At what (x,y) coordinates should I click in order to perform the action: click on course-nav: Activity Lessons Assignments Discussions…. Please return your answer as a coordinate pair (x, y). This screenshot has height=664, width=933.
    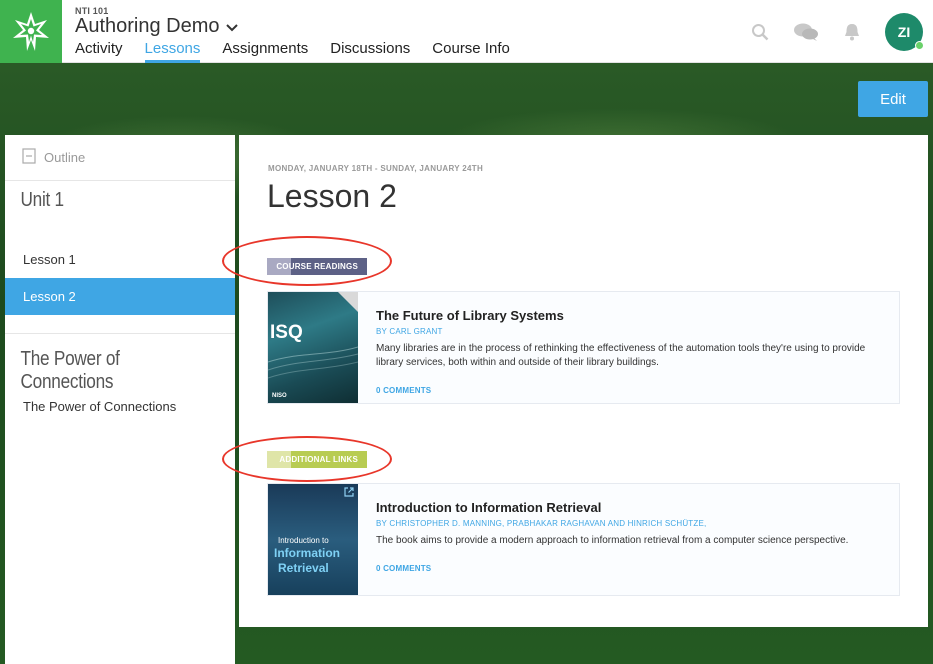
    Looking at the image, I should click on (303, 51).